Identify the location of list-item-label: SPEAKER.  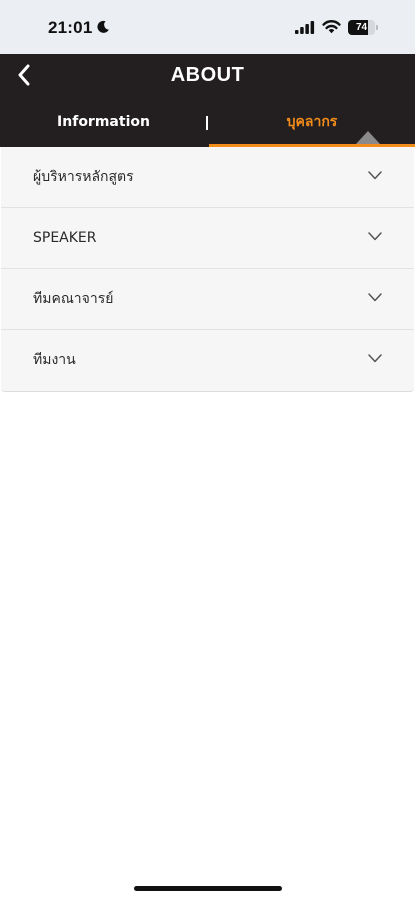
(65, 238).